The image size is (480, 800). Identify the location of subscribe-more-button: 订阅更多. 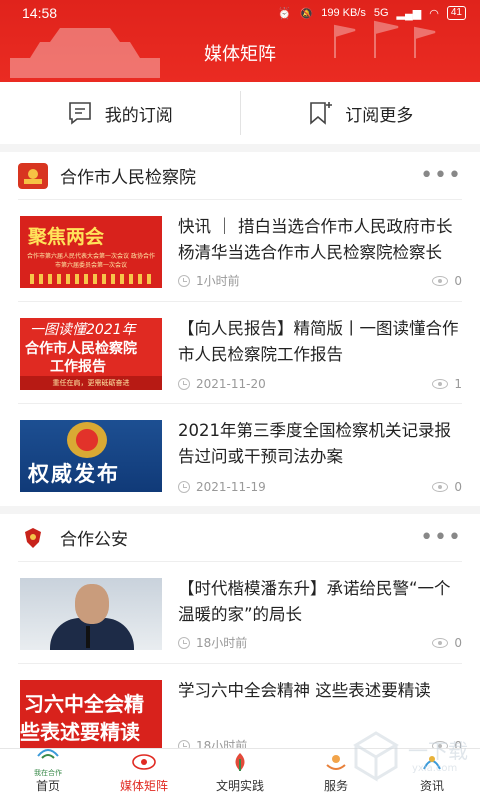
(360, 113).